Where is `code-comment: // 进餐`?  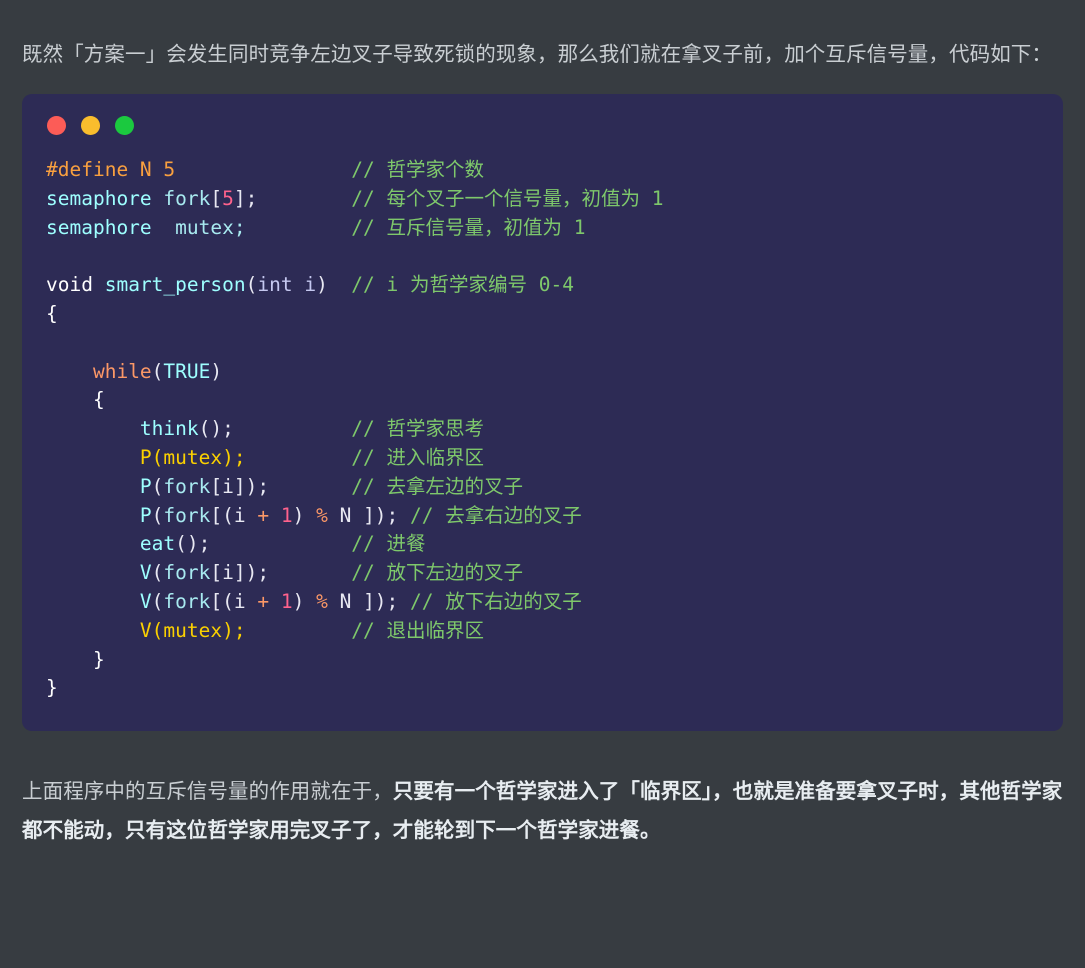 code-comment: // 进餐 is located at coordinates (388, 544).